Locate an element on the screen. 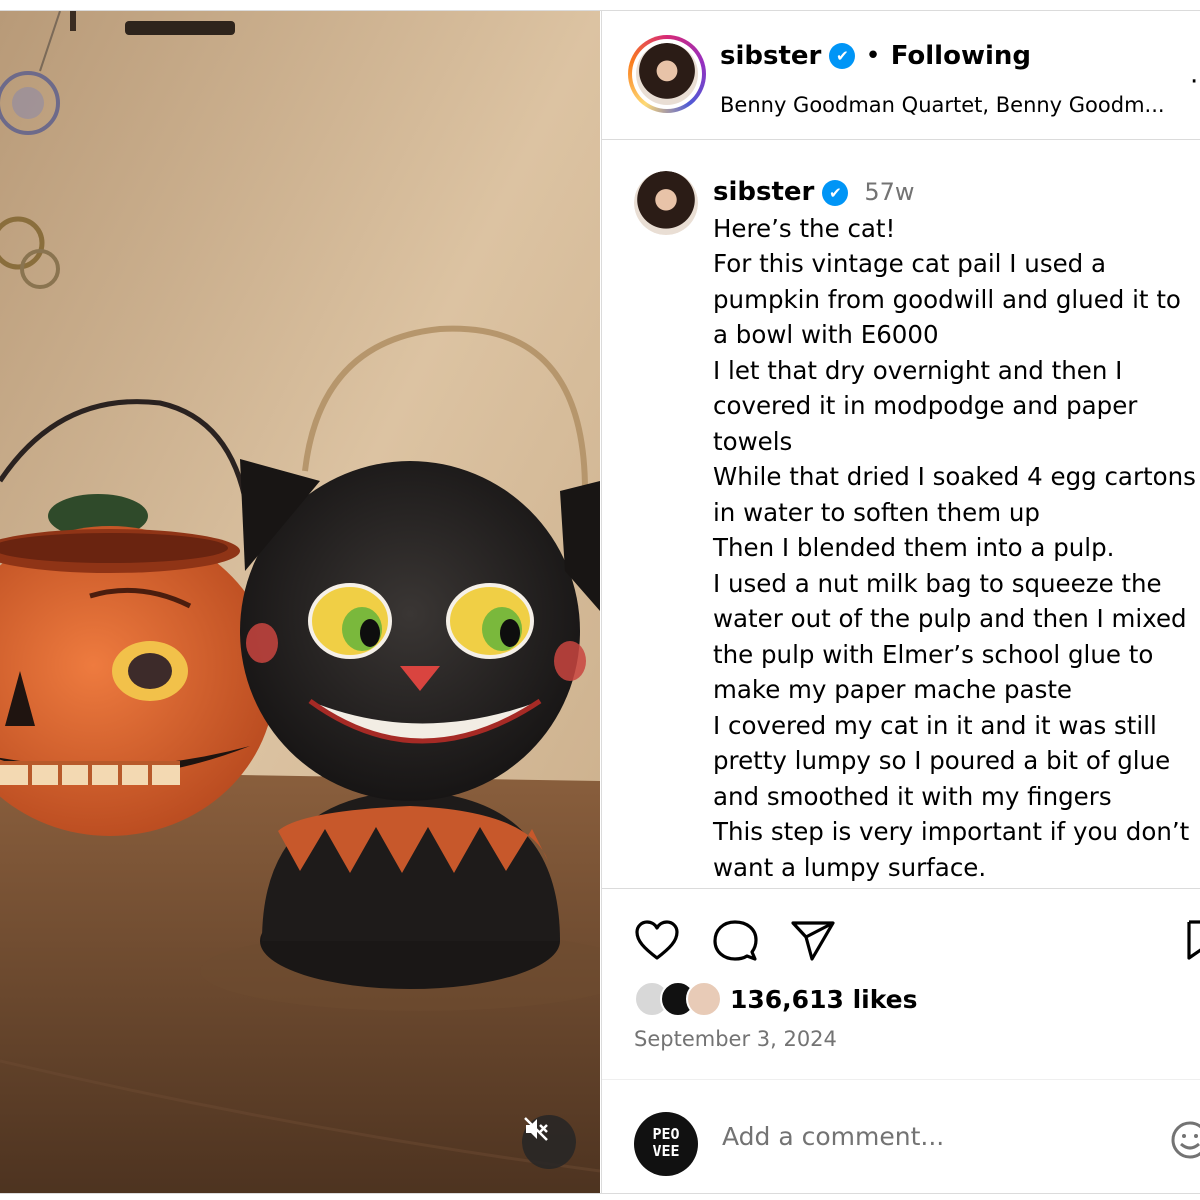 Image resolution: width=1200 pixels, height=1200 pixels. caption-line: This step is very important if you don’t is located at coordinates (951, 831).